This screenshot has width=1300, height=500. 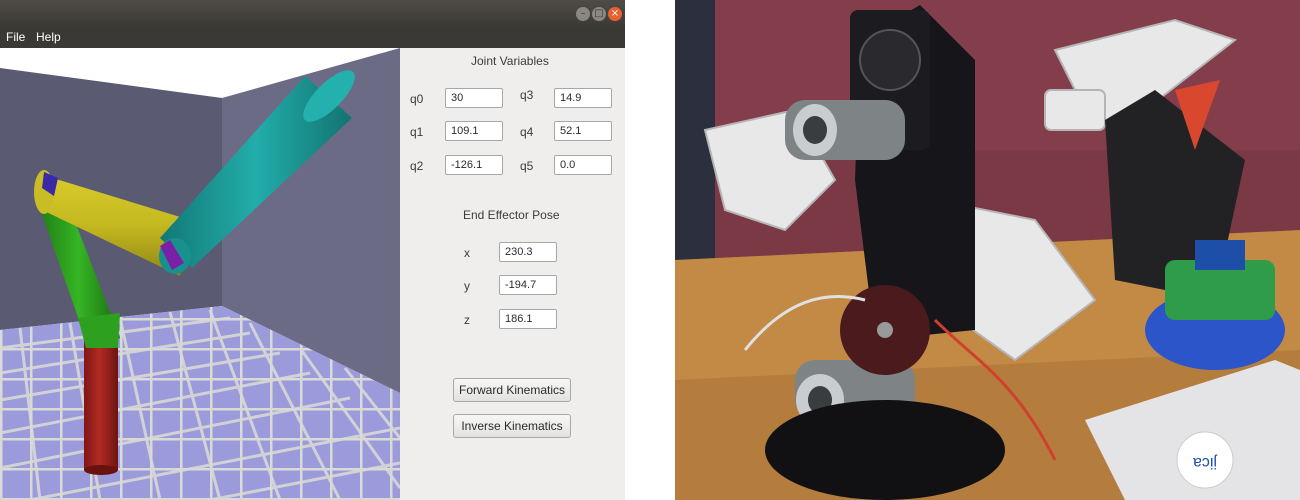 What do you see at coordinates (48, 37) in the screenshot?
I see `menu-help: Help` at bounding box center [48, 37].